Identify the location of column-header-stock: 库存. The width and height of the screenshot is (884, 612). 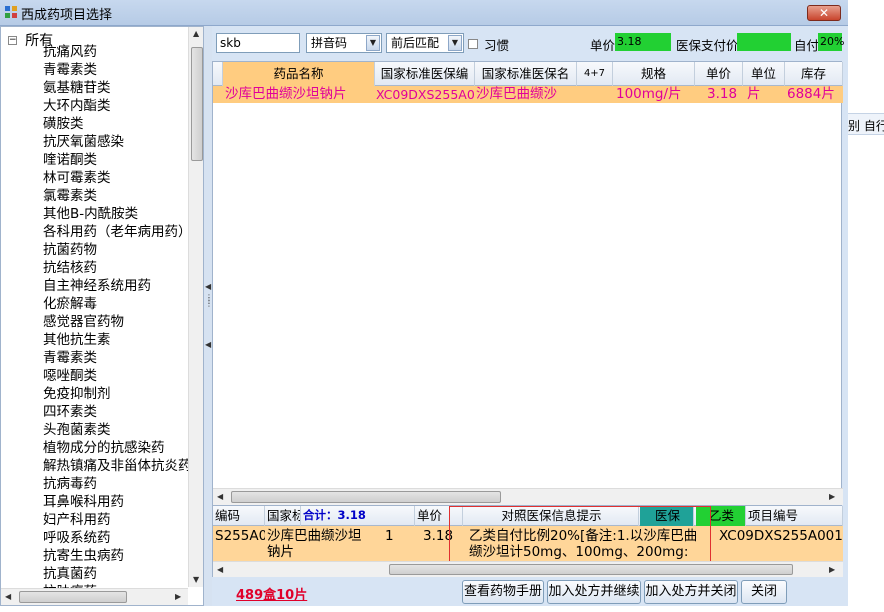
(814, 74).